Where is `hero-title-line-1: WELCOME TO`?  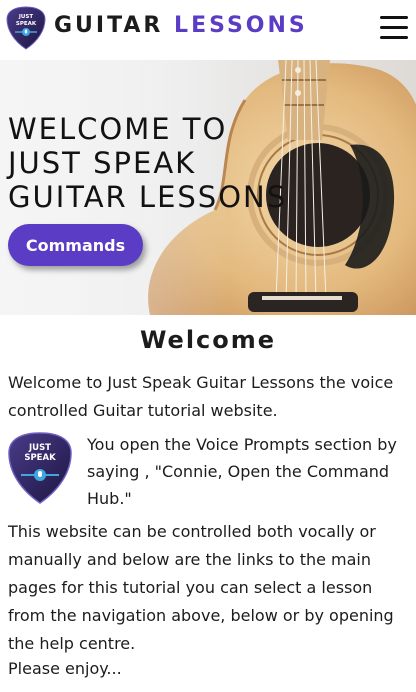 hero-title-line-1: WELCOME TO is located at coordinates (118, 129).